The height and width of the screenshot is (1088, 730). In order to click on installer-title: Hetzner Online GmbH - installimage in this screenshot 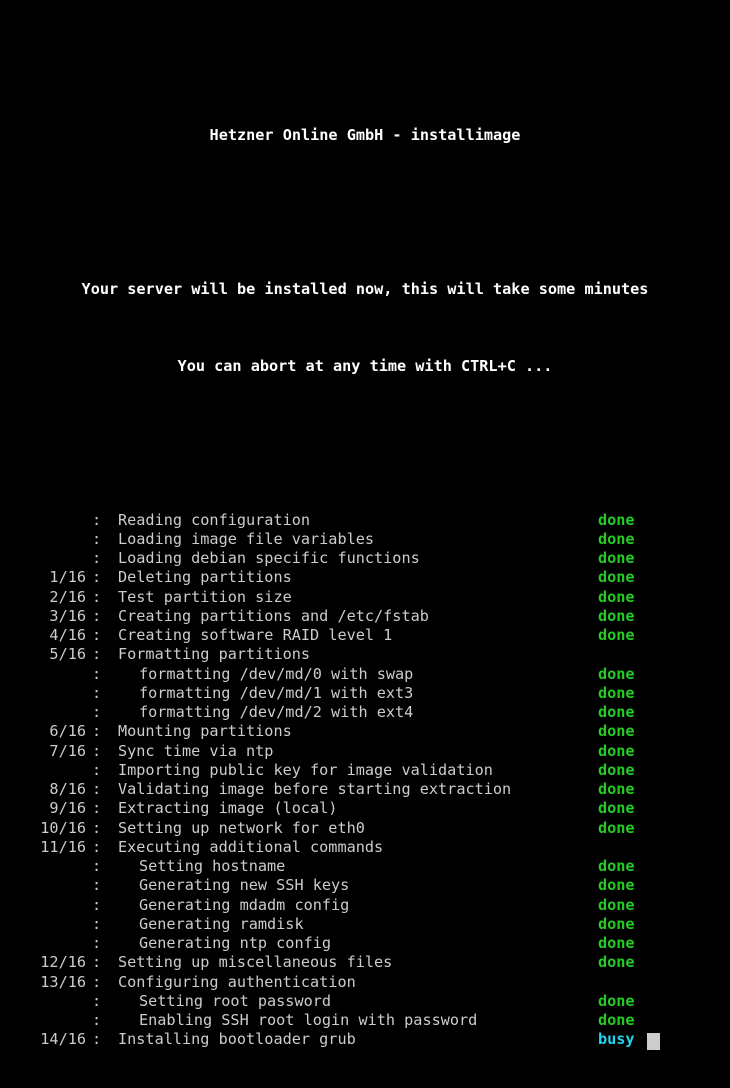, I will do `click(365, 134)`.